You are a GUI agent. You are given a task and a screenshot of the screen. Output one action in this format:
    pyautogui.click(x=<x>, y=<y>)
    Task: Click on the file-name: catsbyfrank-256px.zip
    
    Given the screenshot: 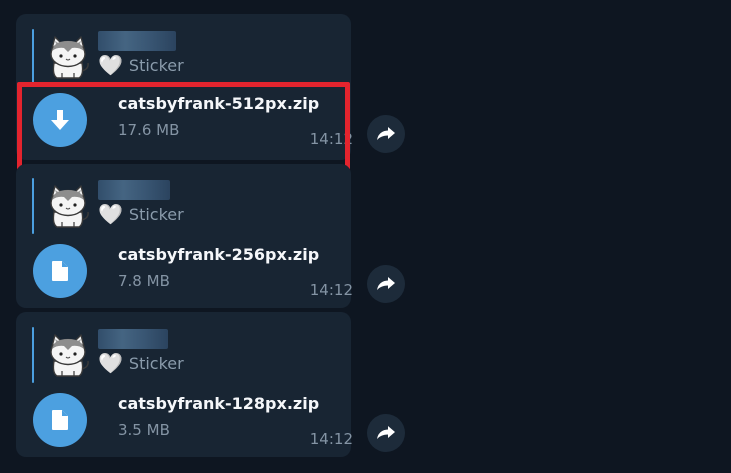 What is the action you would take?
    pyautogui.click(x=219, y=254)
    